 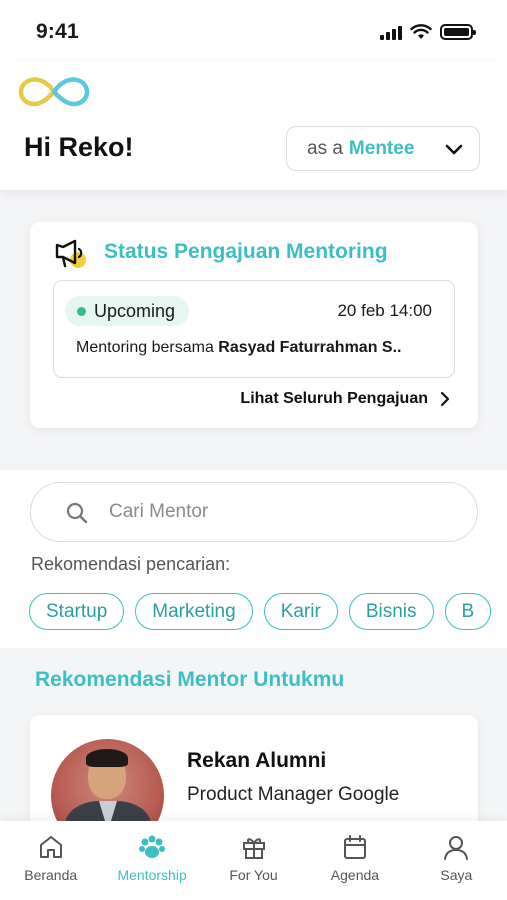 What do you see at coordinates (454, 149) in the screenshot?
I see `chevron-down-icon` at bounding box center [454, 149].